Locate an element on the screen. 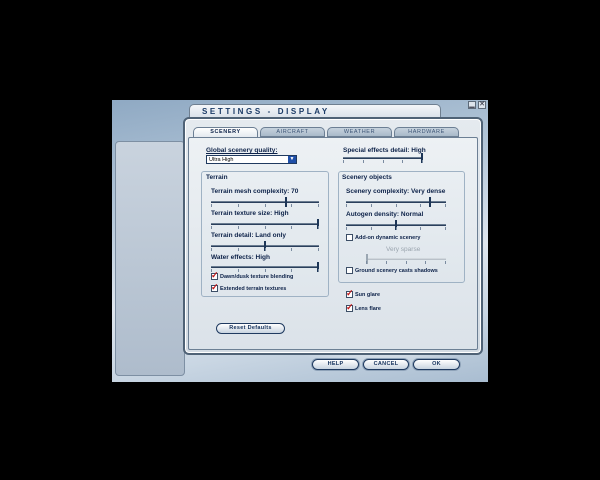  ground-shadows-checkbox is located at coordinates (349, 270).